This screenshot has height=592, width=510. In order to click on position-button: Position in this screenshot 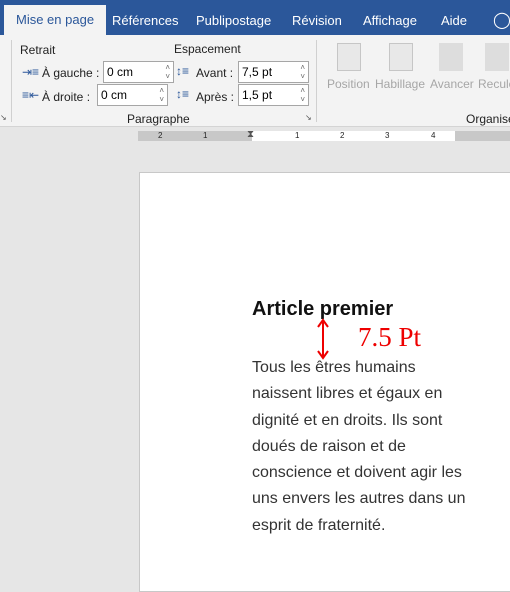, I will do `click(348, 84)`.